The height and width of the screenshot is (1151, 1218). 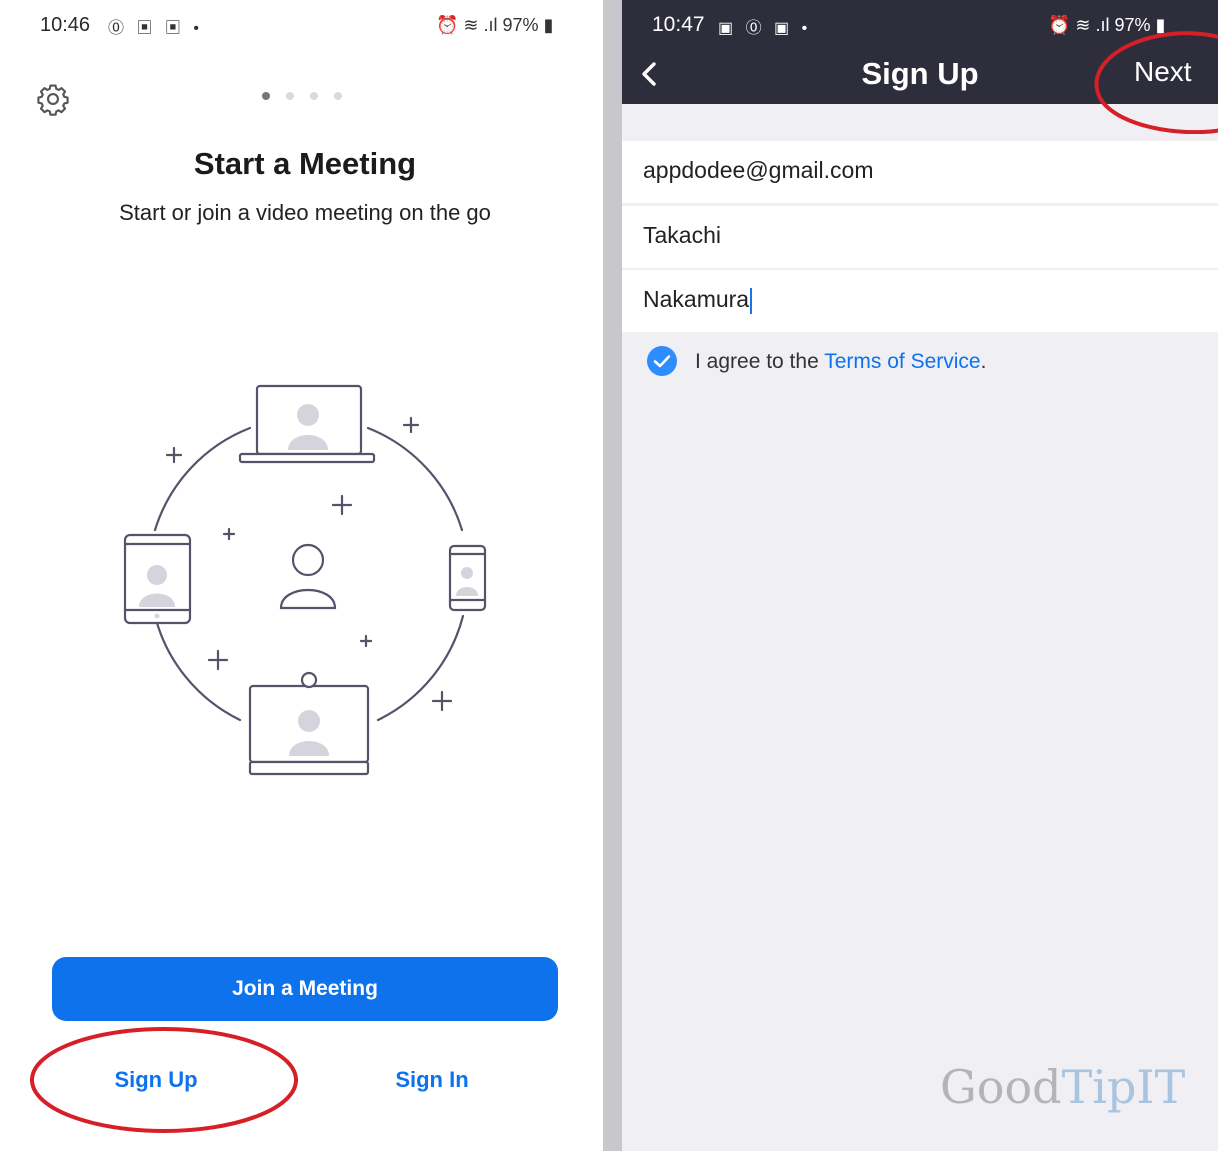 What do you see at coordinates (678, 24) in the screenshot?
I see `status-time: 10:47` at bounding box center [678, 24].